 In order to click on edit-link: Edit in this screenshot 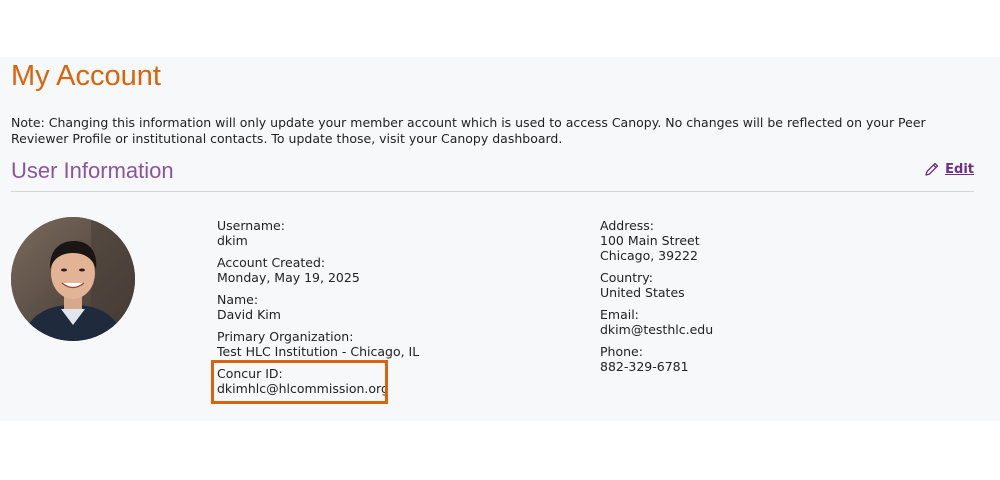, I will do `click(949, 169)`.